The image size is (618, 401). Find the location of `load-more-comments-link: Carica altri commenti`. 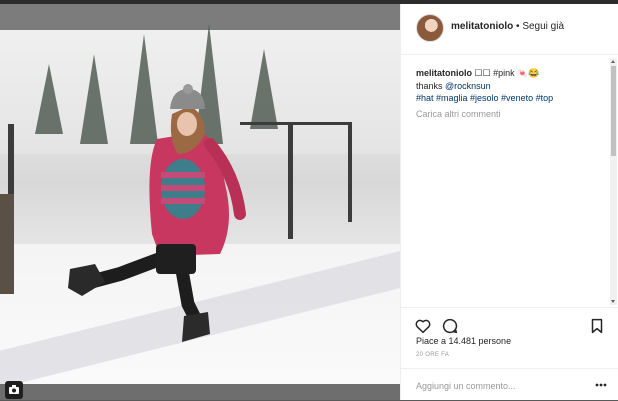

load-more-comments-link: Carica altri commenti is located at coordinates (458, 114).